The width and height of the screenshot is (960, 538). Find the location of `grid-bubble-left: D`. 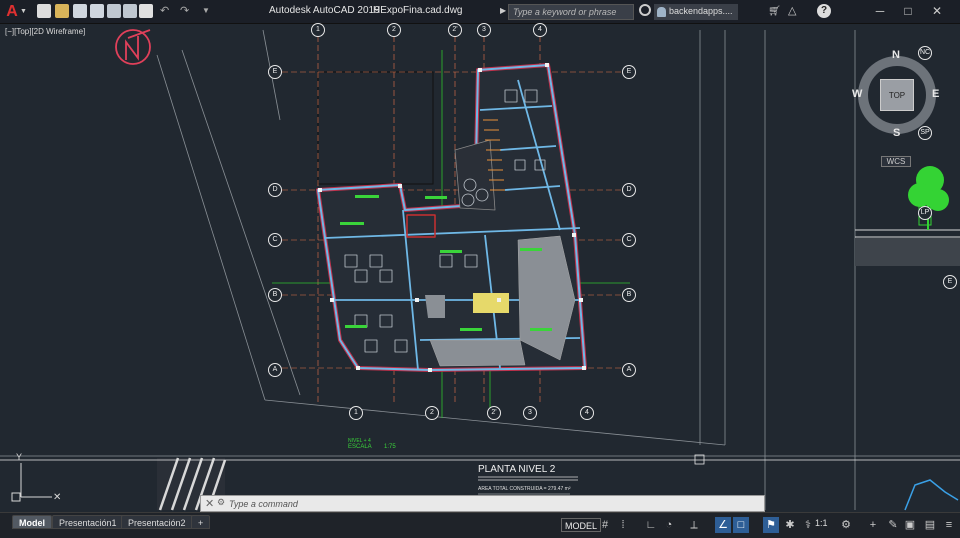

grid-bubble-left: D is located at coordinates (275, 190).